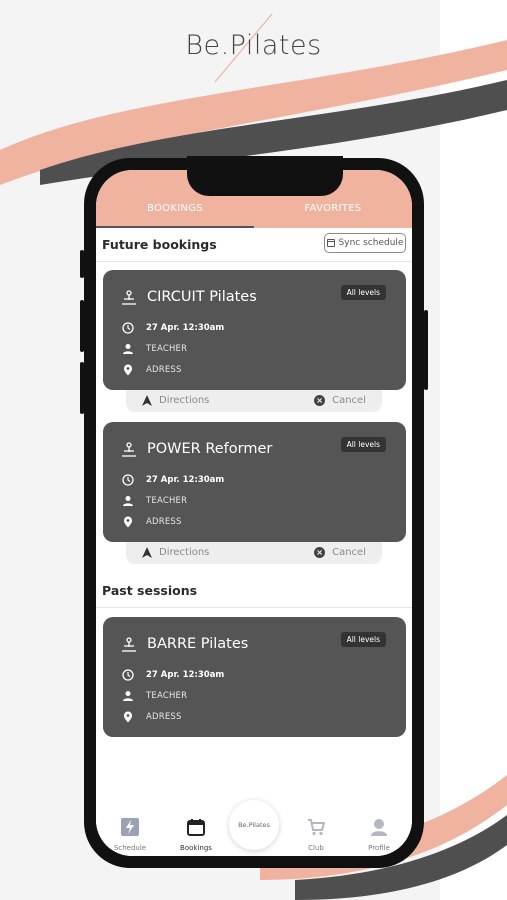 The width and height of the screenshot is (507, 900). Describe the element at coordinates (150, 590) in the screenshot. I see `past-sessions-title: Past sessions` at that location.